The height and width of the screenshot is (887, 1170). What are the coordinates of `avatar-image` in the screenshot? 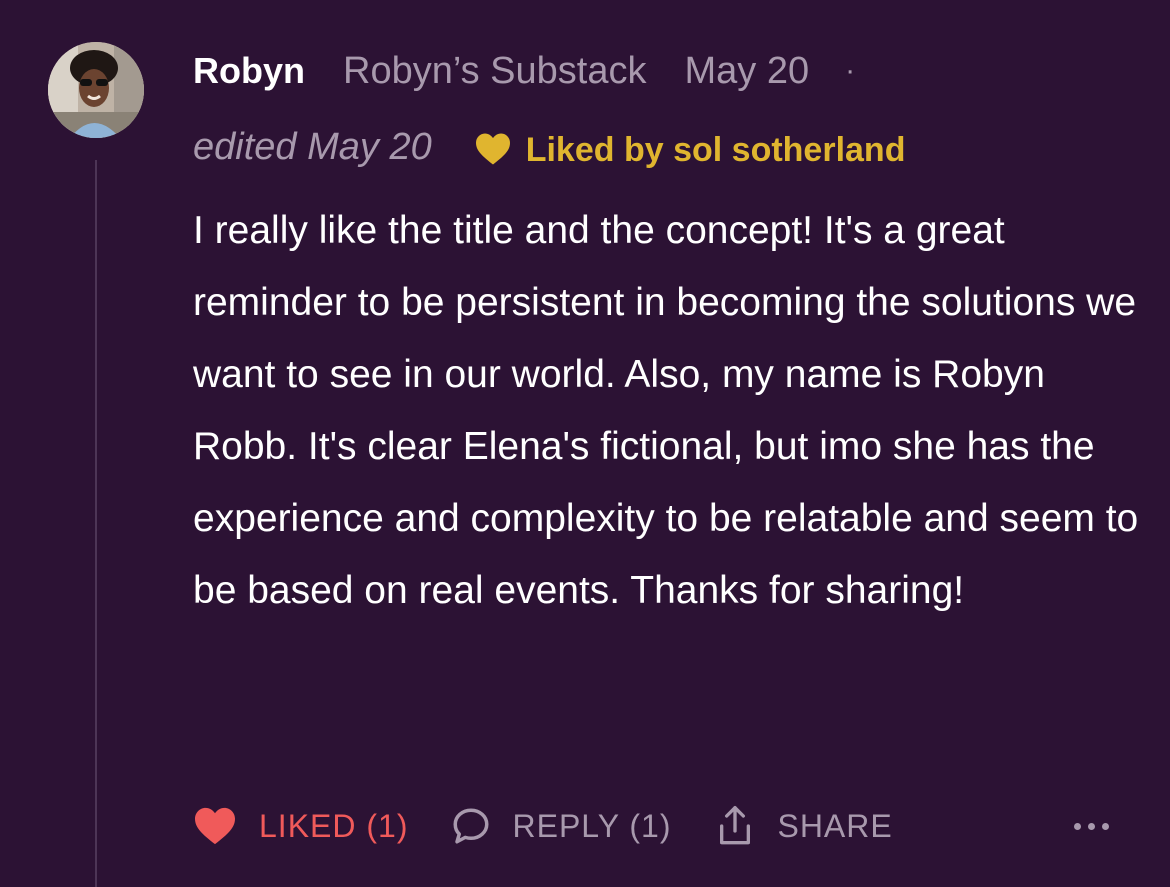 It's located at (96, 90).